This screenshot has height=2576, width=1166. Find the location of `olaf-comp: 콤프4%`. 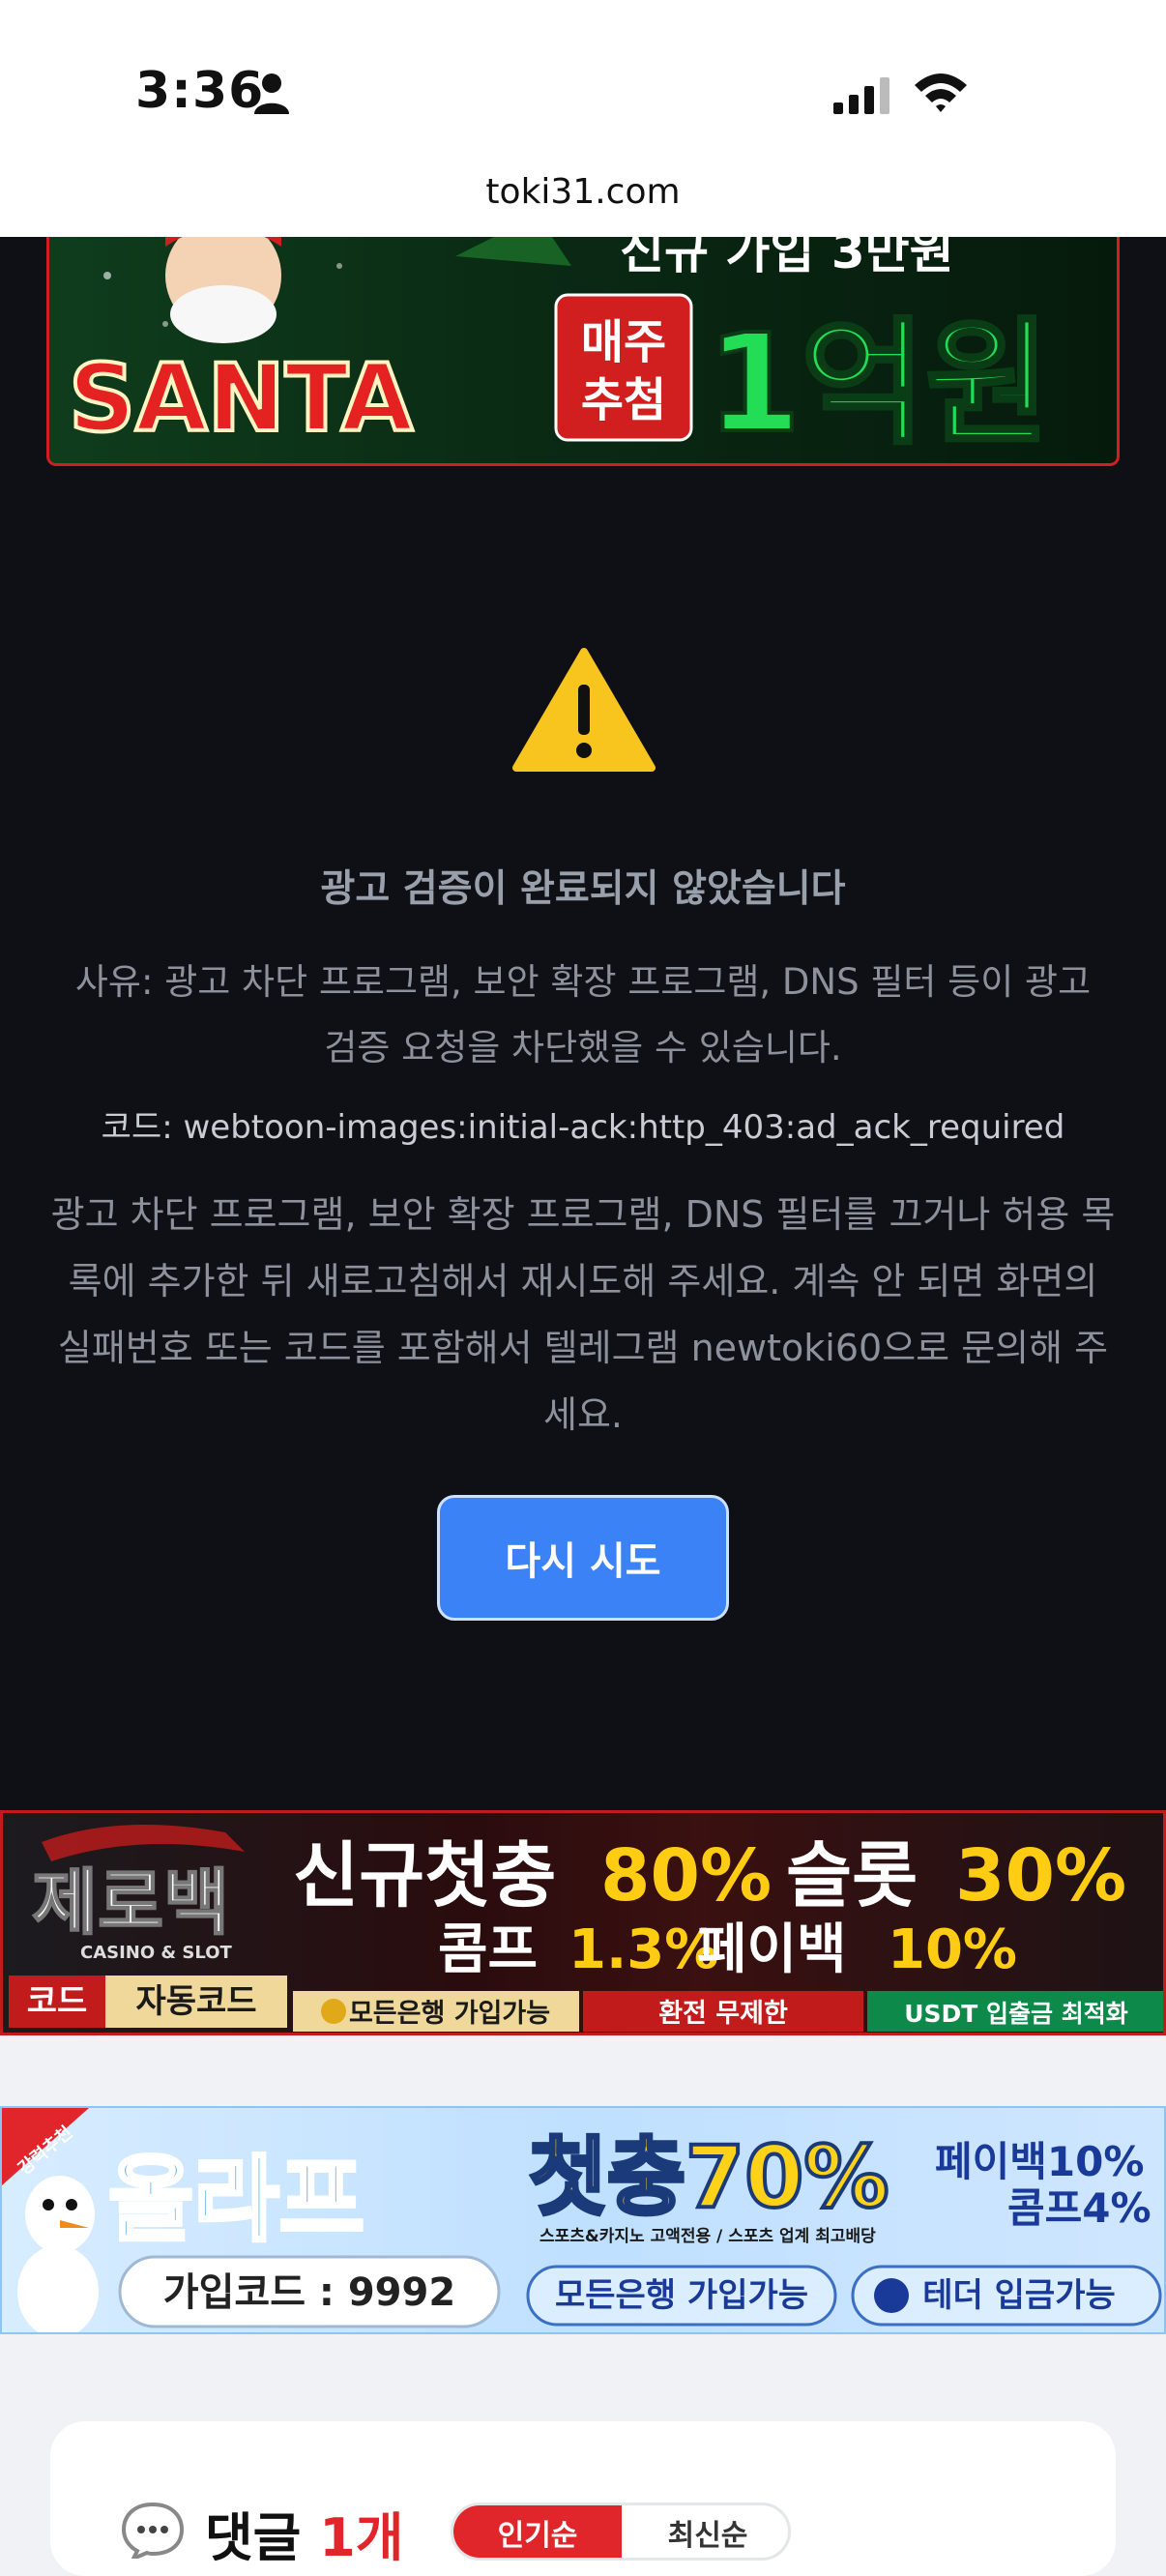

olaf-comp: 콤프4% is located at coordinates (1079, 2208).